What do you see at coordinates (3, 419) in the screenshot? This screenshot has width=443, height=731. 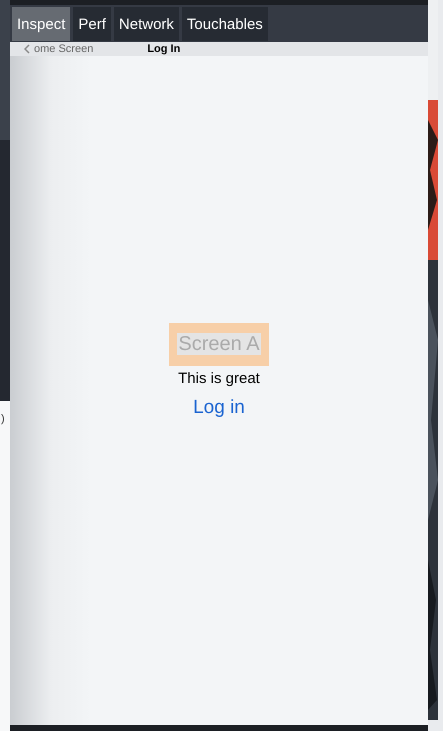 I see `text-fragment: )` at bounding box center [3, 419].